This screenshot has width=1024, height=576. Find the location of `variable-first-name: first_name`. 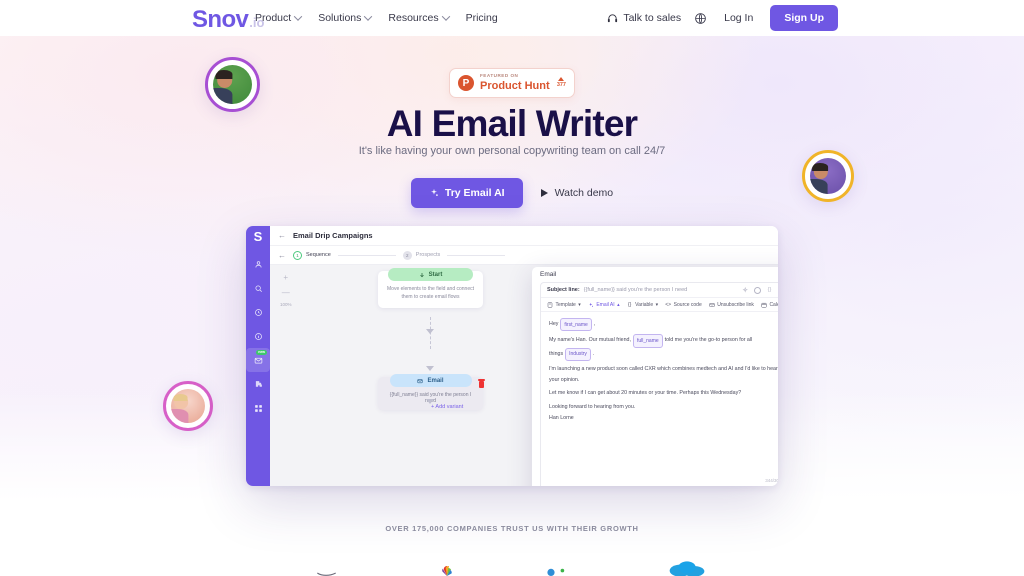

variable-first-name: first_name is located at coordinates (576, 325).